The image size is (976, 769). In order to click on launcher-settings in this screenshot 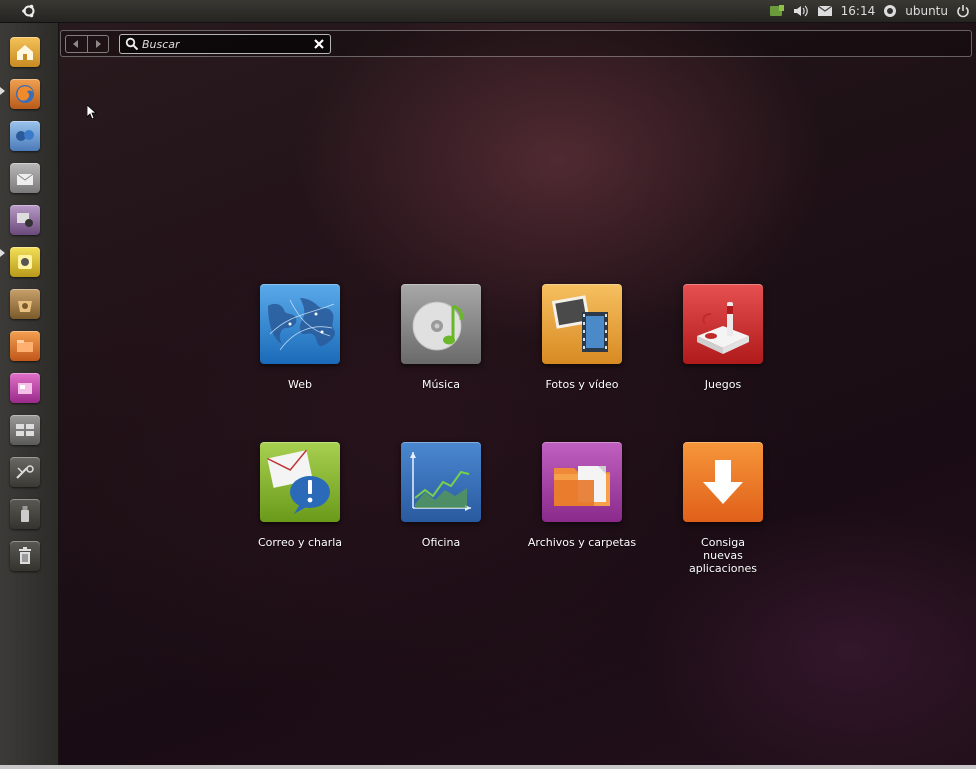, I will do `click(25, 472)`.